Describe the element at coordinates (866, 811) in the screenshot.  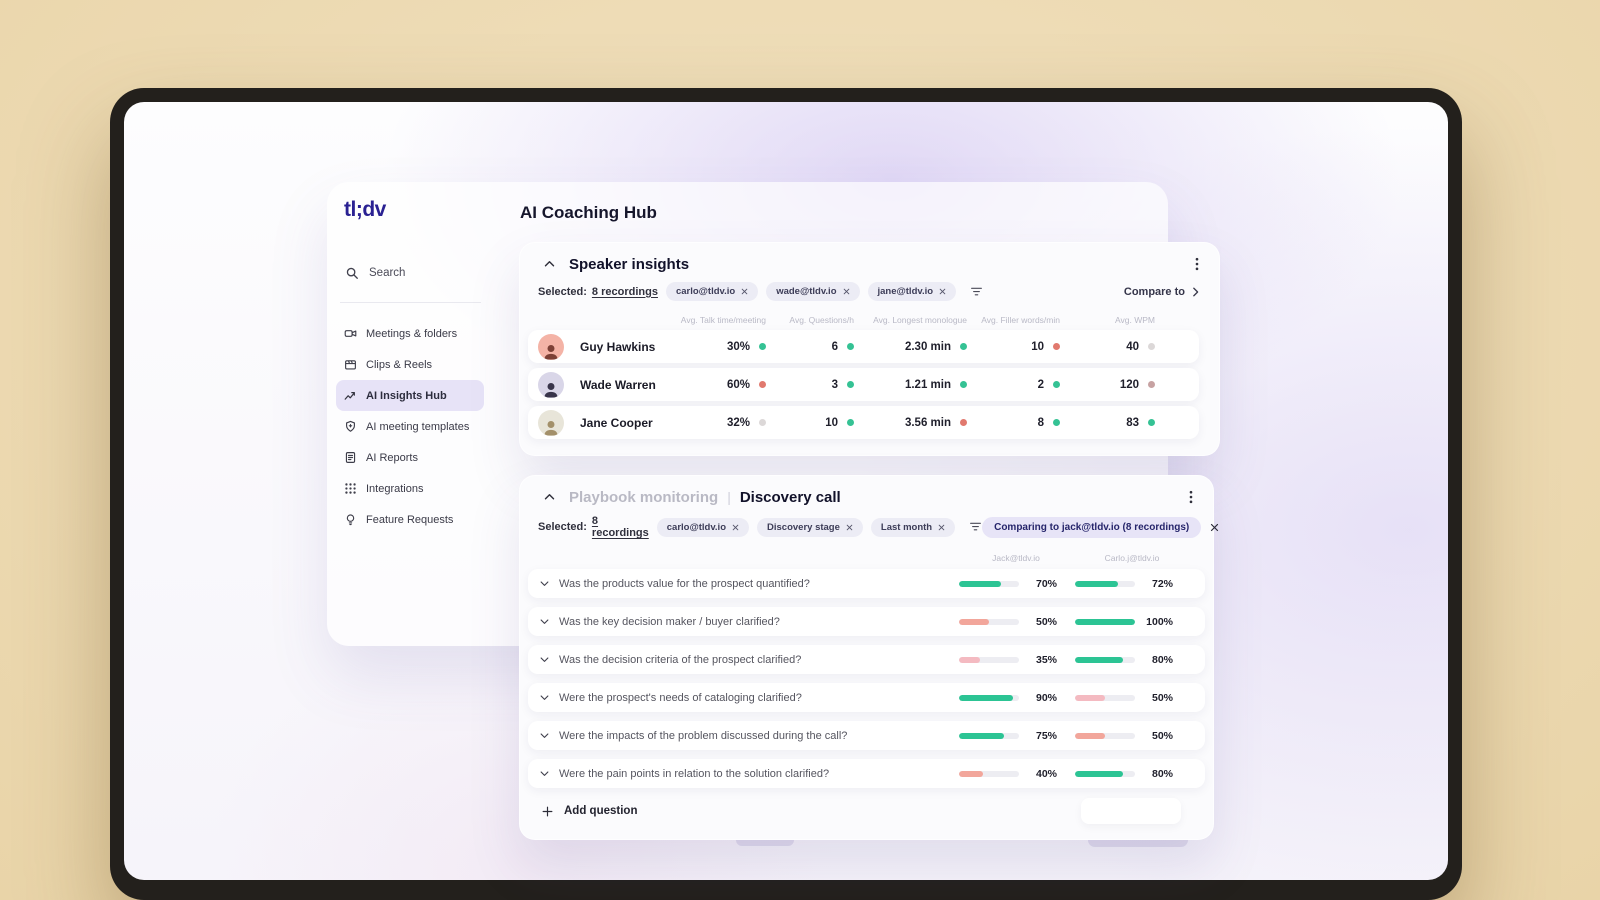
I see `add-question-button: Add question` at that location.